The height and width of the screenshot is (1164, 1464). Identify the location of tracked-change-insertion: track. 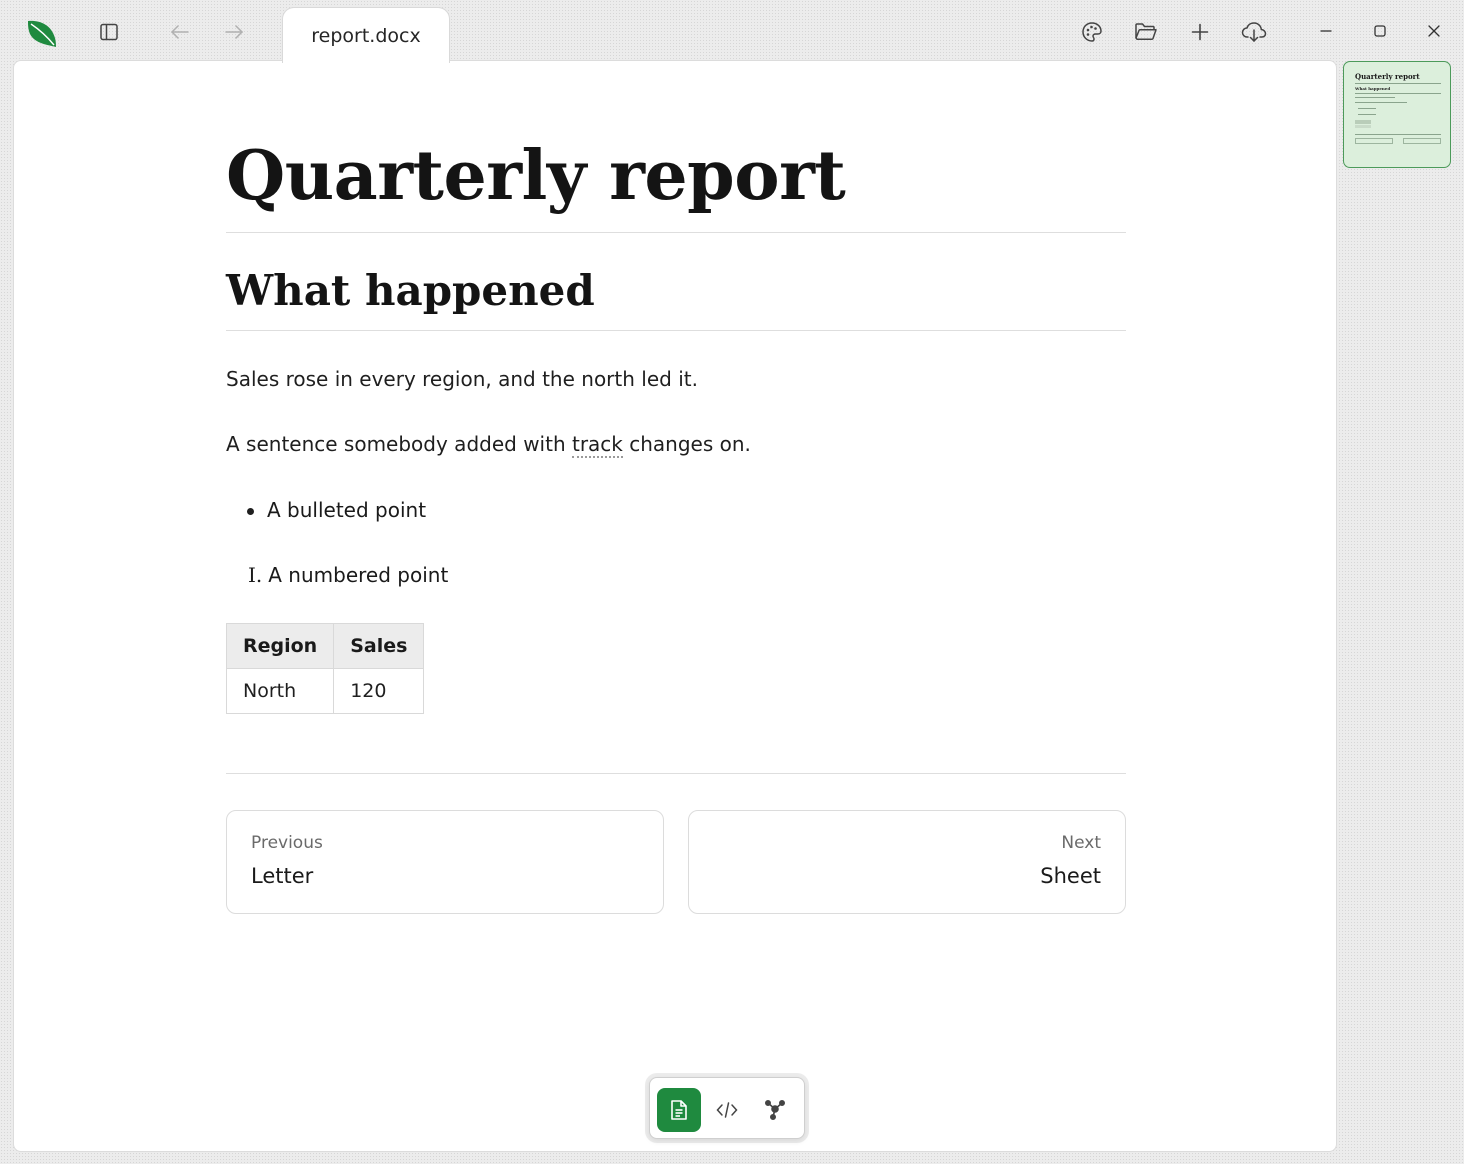
(597, 445).